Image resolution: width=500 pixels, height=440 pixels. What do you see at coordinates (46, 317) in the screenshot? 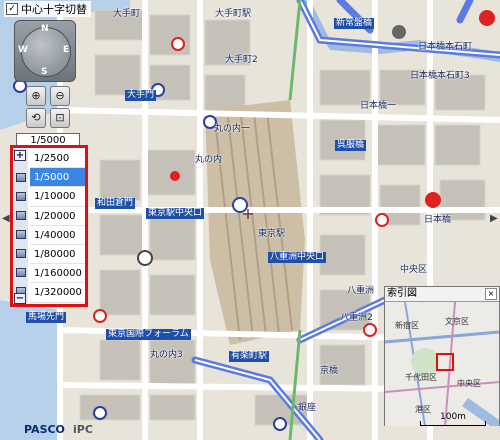
I see `map-label: 馬場先門` at bounding box center [46, 317].